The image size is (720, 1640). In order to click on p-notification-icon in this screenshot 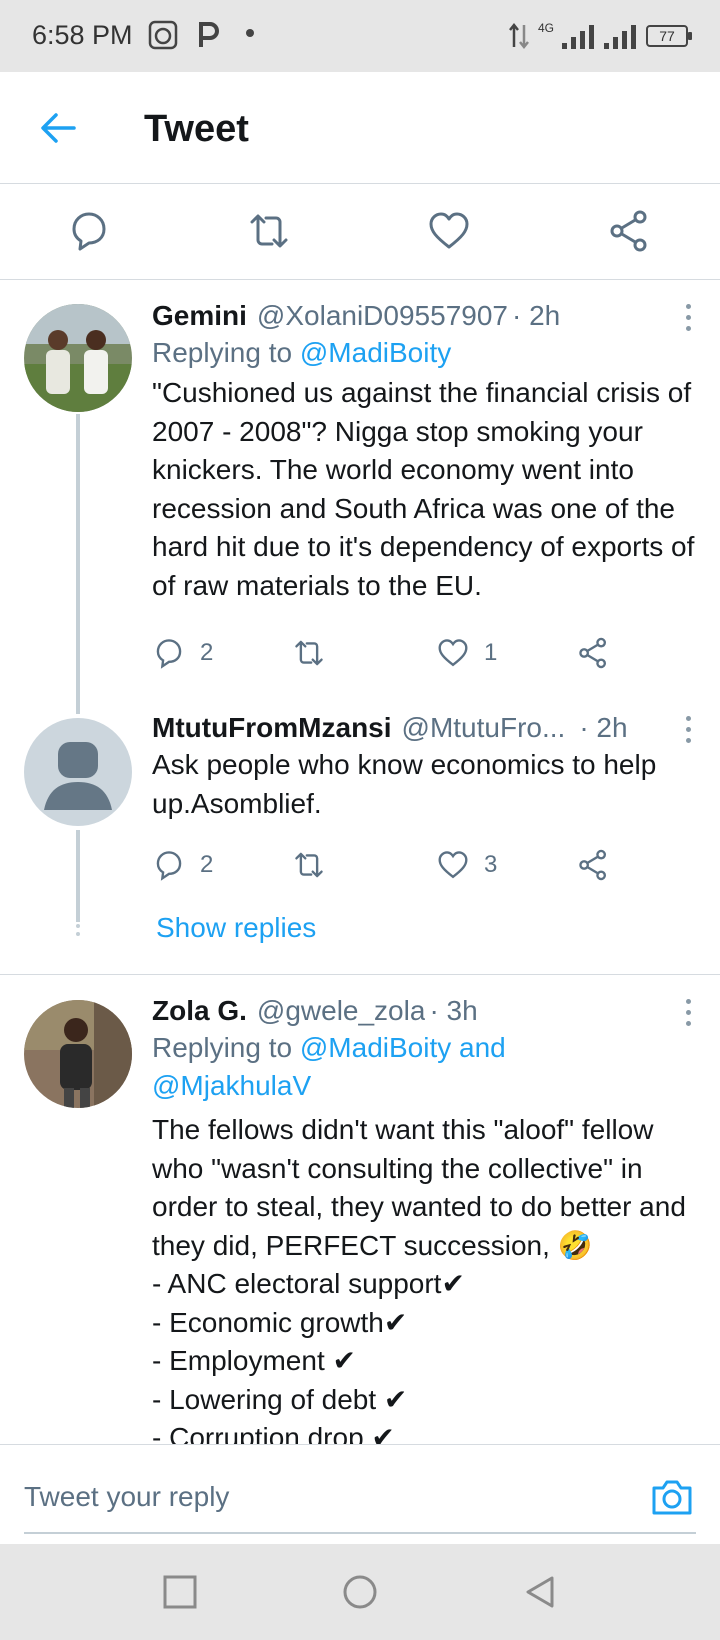, I will do `click(209, 34)`.